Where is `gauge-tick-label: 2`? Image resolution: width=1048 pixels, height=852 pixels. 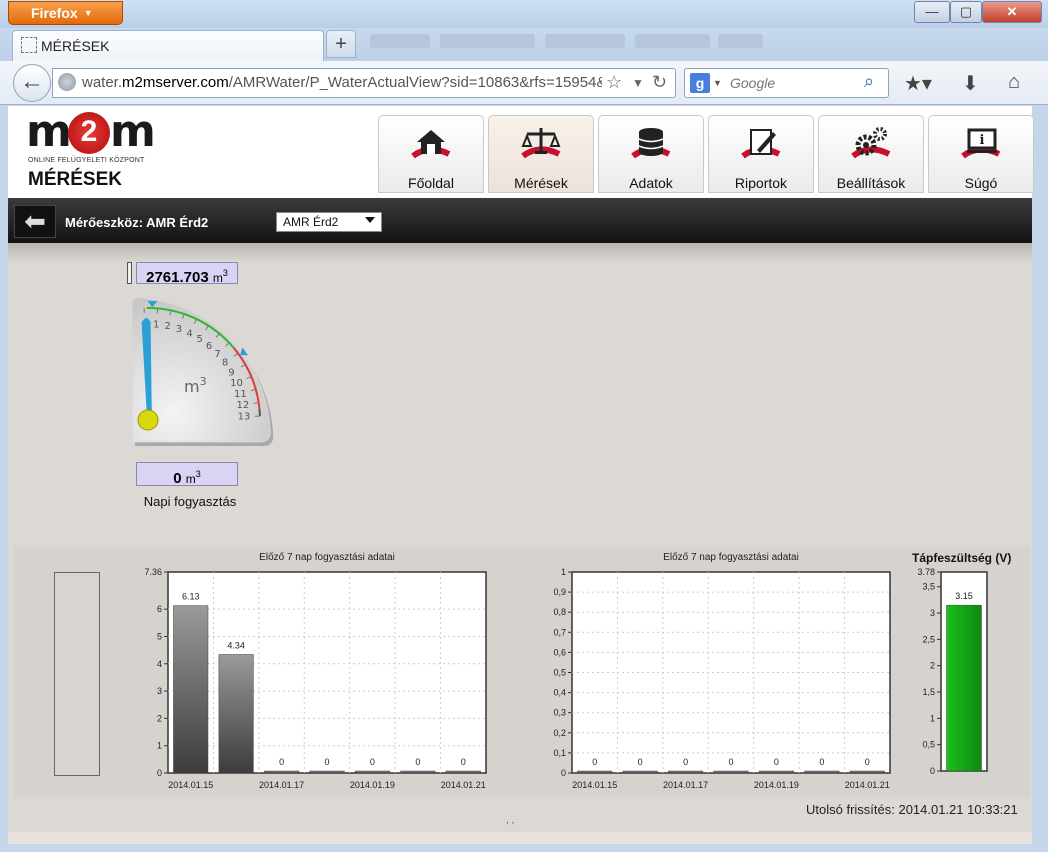 gauge-tick-label: 2 is located at coordinates (168, 326).